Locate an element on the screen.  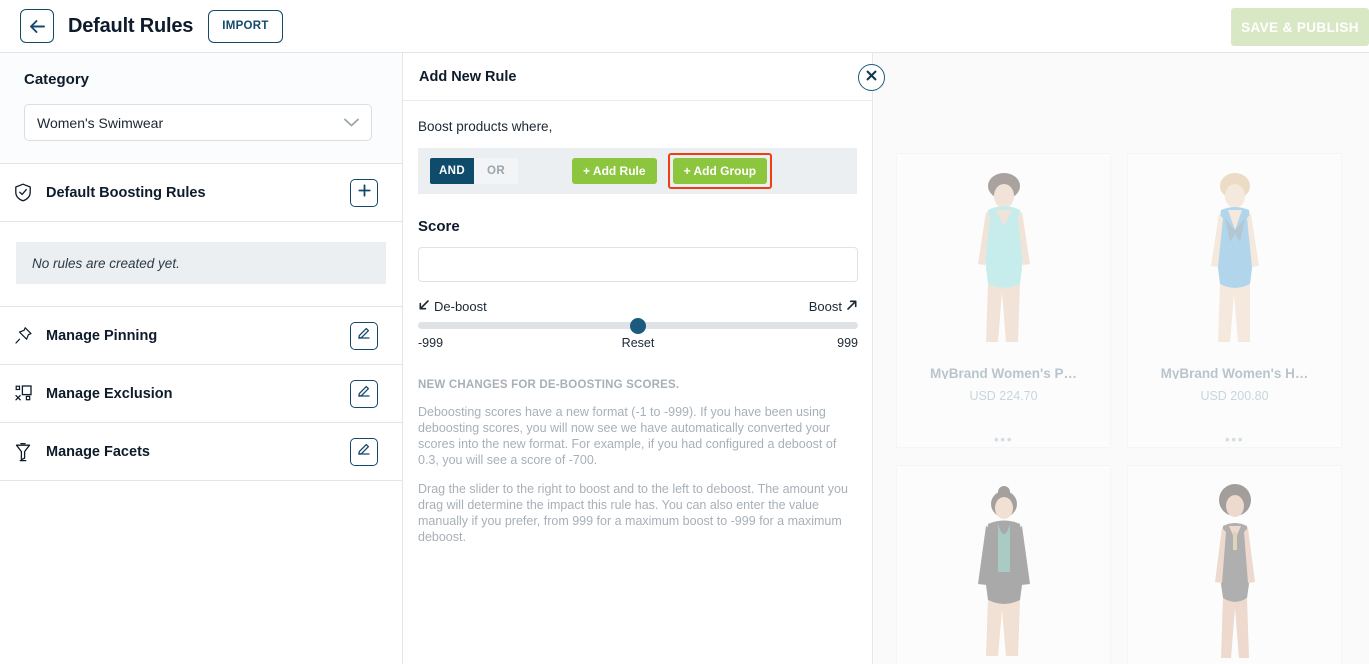
arrow-left-icon is located at coordinates (37, 26).